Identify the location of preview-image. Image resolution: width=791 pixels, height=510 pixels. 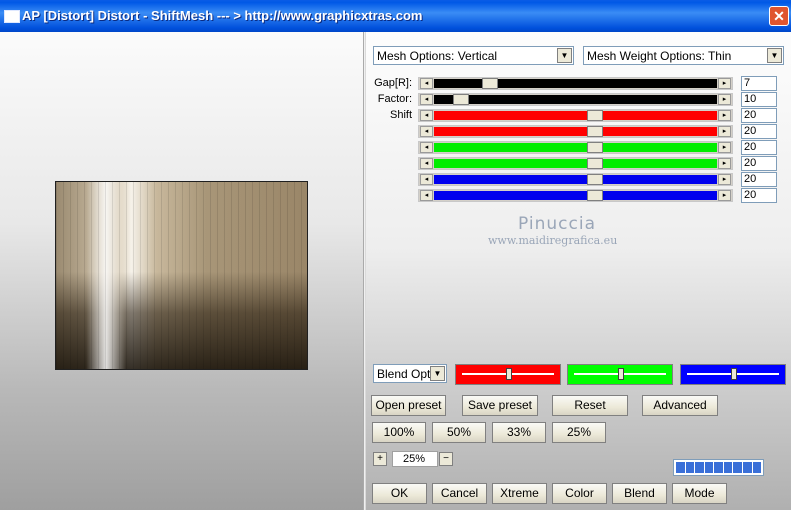
(181, 275).